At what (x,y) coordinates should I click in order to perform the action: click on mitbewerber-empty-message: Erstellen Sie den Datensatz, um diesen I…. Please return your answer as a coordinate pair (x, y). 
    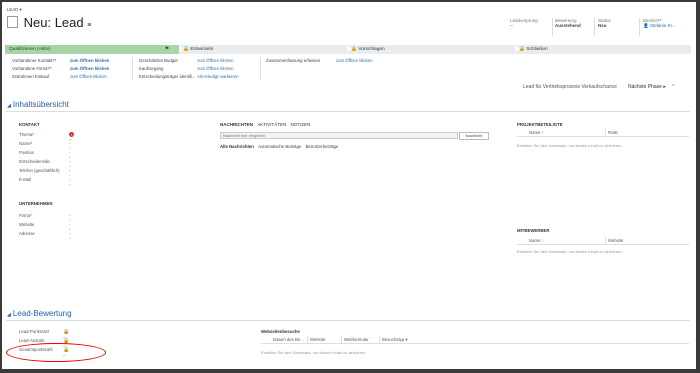
    Looking at the image, I should click on (570, 251).